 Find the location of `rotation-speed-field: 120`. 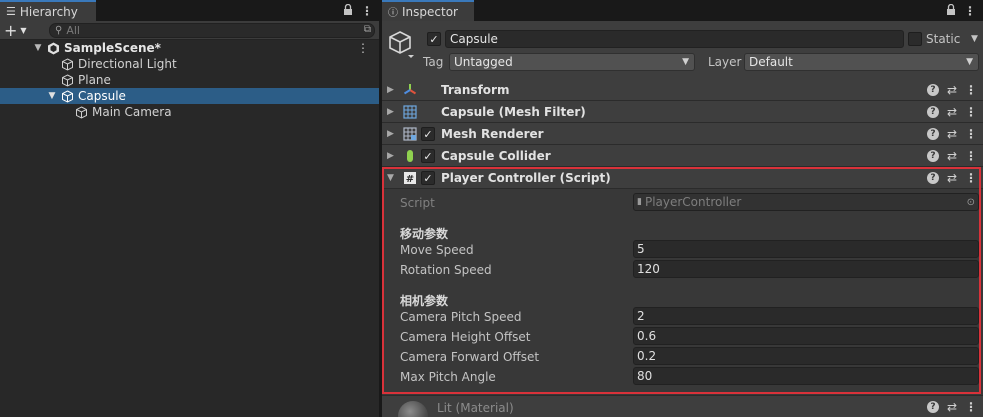

rotation-speed-field: 120 is located at coordinates (806, 269).